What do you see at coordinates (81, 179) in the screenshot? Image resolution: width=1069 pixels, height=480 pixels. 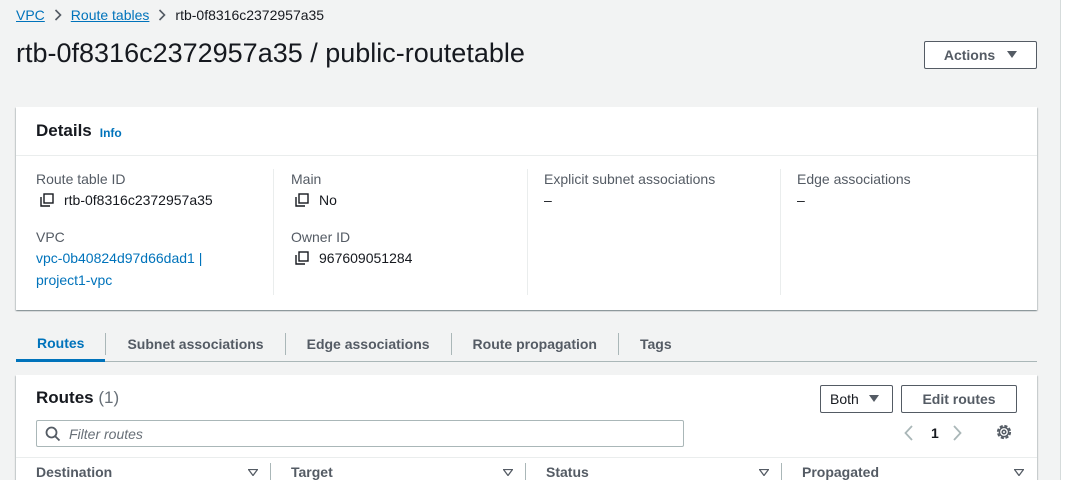 I see `route-table-id-label: Route table ID` at bounding box center [81, 179].